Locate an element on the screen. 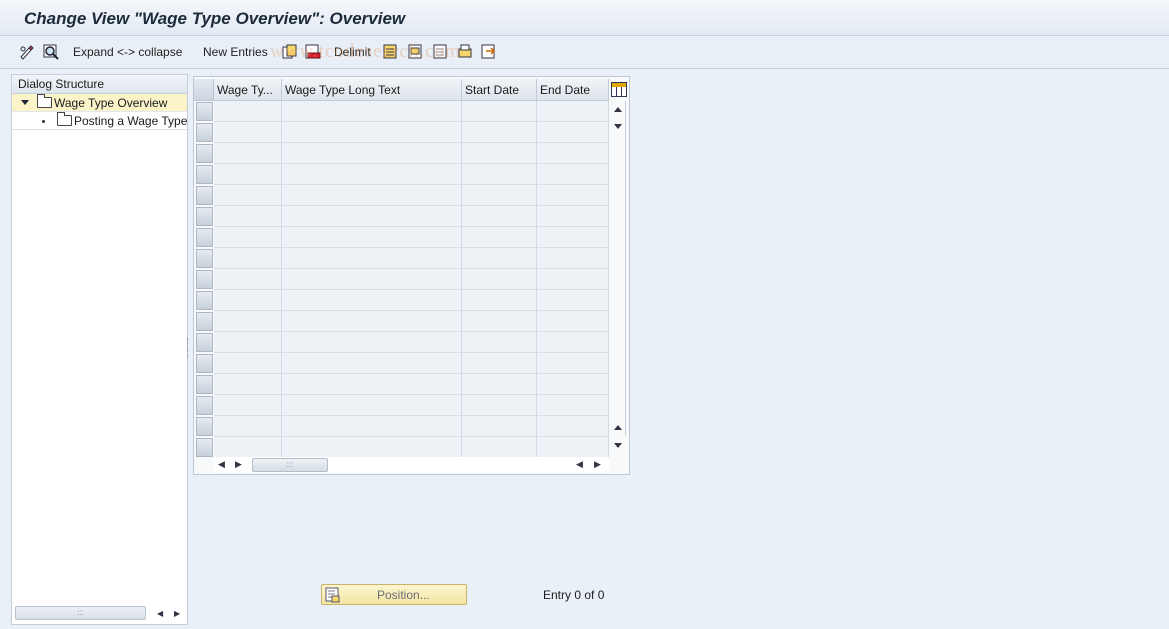  scroll-up-icon is located at coordinates (618, 109).